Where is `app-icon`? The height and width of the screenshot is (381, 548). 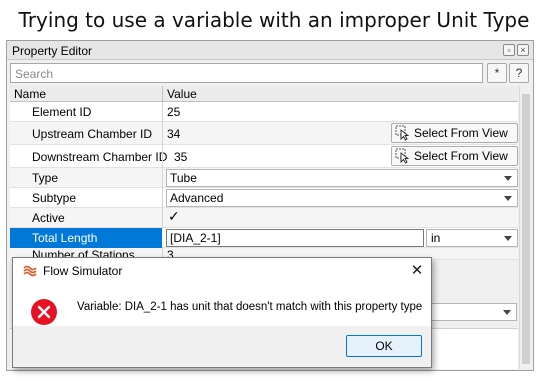
app-icon is located at coordinates (30, 271).